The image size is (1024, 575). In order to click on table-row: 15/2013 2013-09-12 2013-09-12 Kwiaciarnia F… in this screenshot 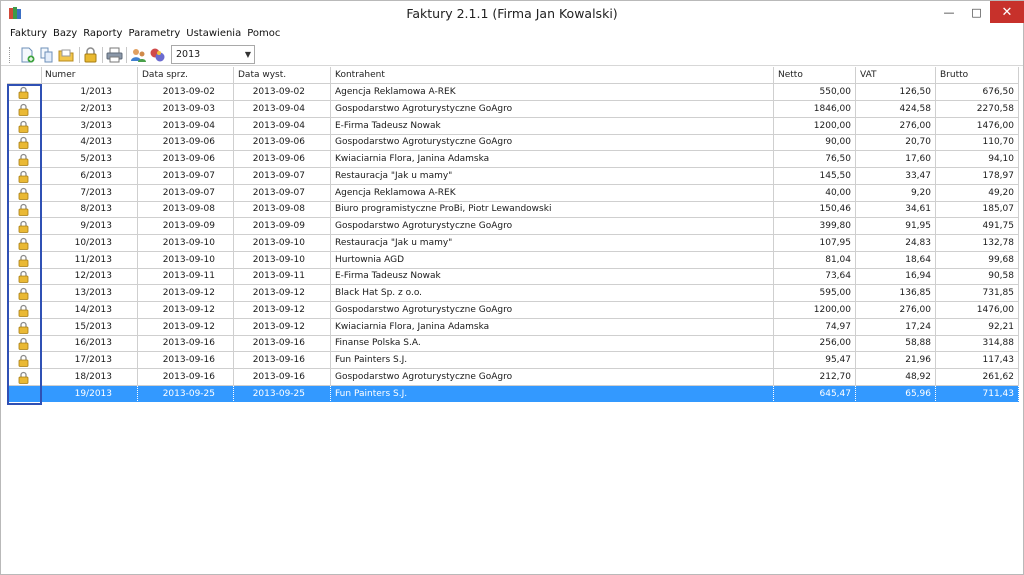, I will do `click(513, 327)`.